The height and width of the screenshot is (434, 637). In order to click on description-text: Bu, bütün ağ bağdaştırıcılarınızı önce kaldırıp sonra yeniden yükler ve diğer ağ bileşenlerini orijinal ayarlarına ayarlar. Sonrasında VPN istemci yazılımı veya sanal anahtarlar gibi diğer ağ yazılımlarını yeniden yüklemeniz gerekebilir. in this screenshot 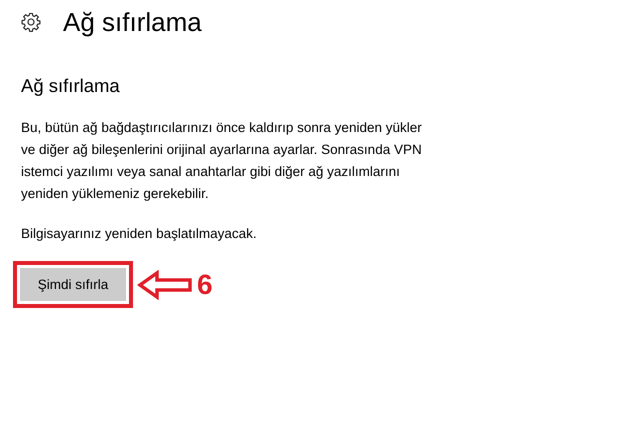, I will do `click(222, 161)`.